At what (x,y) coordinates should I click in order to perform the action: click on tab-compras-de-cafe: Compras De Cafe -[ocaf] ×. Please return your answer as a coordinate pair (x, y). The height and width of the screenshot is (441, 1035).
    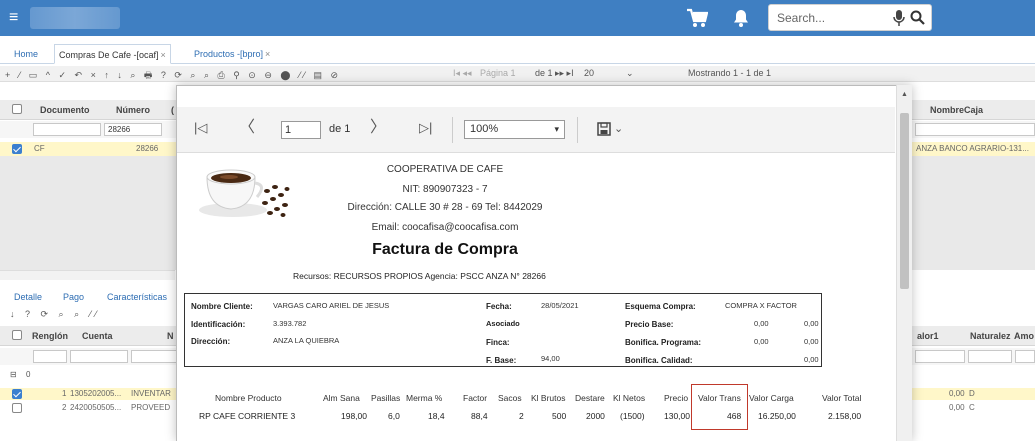
    Looking at the image, I should click on (112, 54).